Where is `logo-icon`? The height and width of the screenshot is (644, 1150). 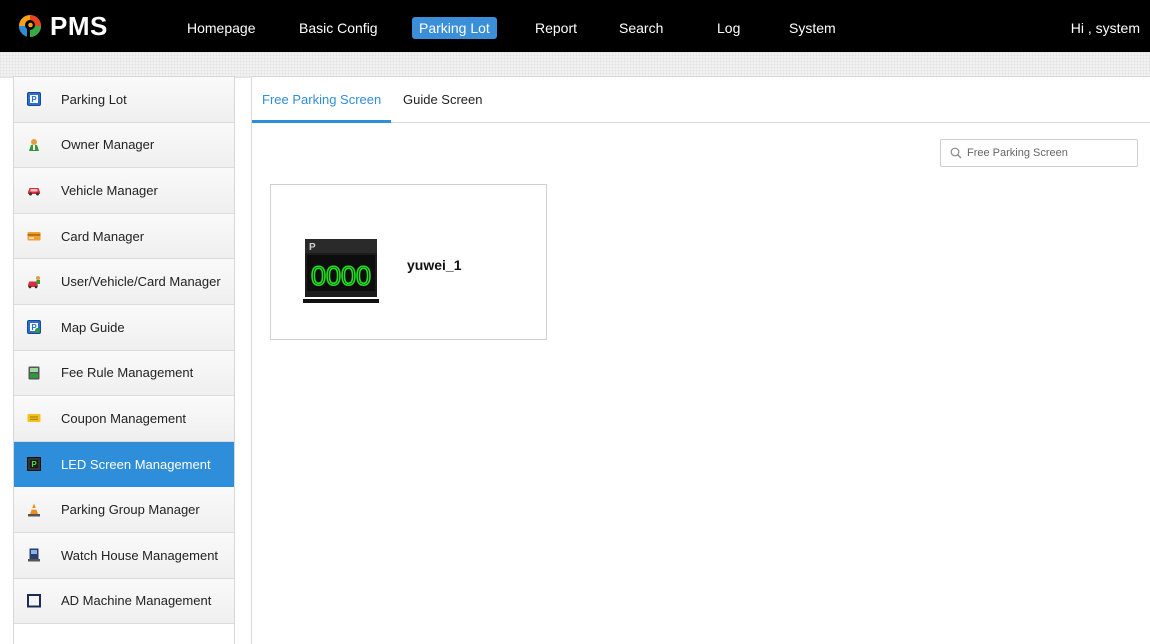
logo-icon is located at coordinates (30, 26).